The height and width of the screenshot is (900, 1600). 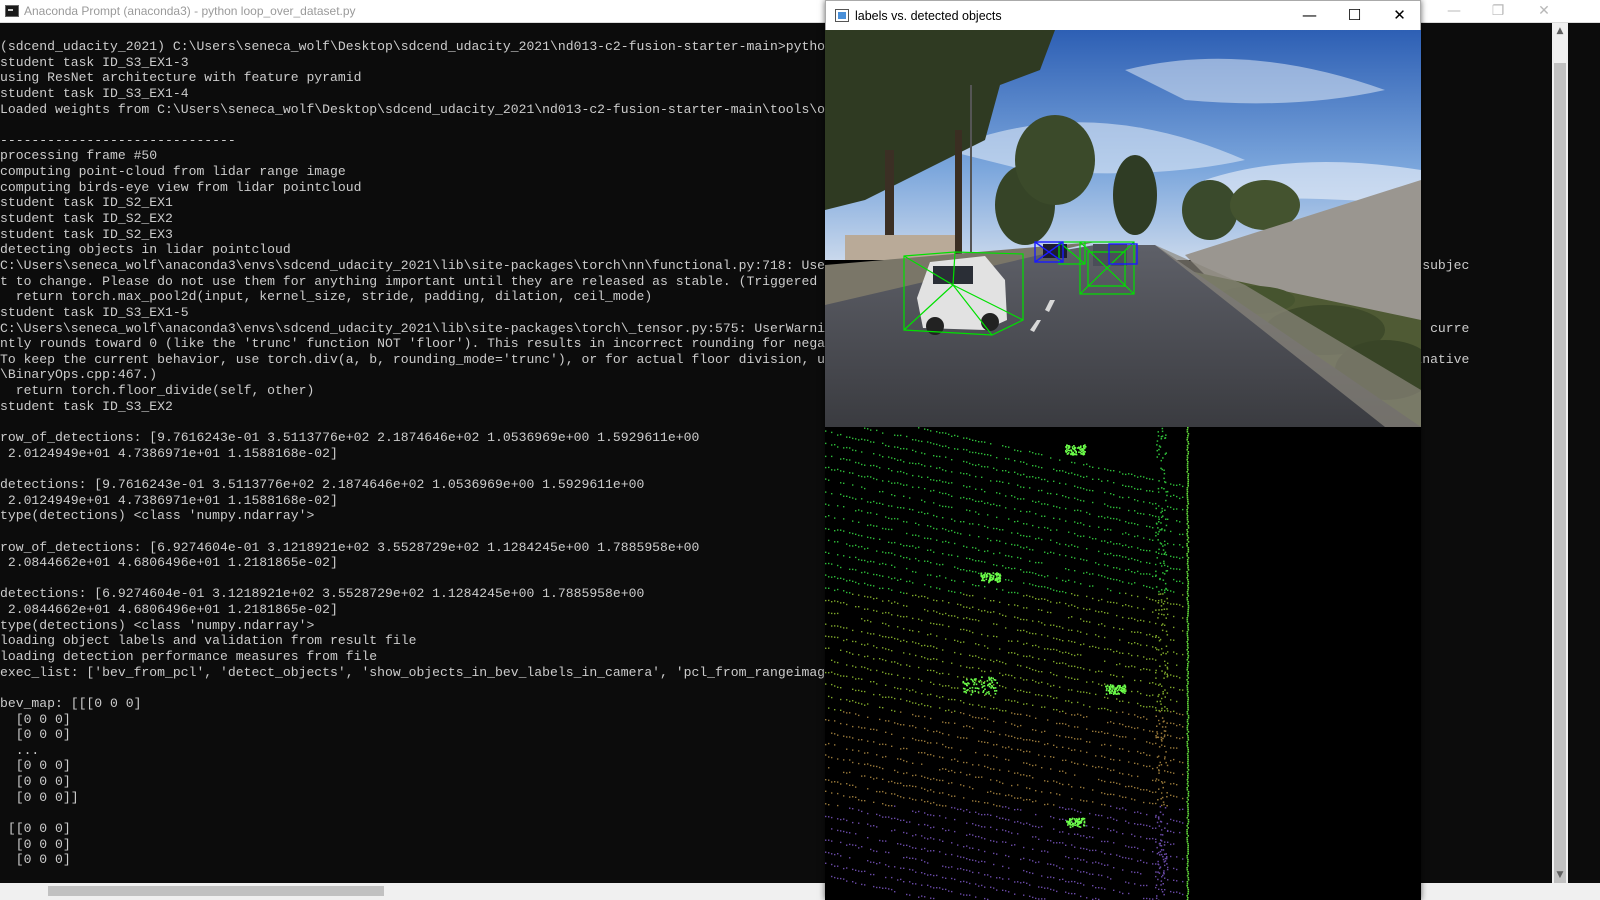 I want to click on scrollbar-corner, so click(x=1576, y=891).